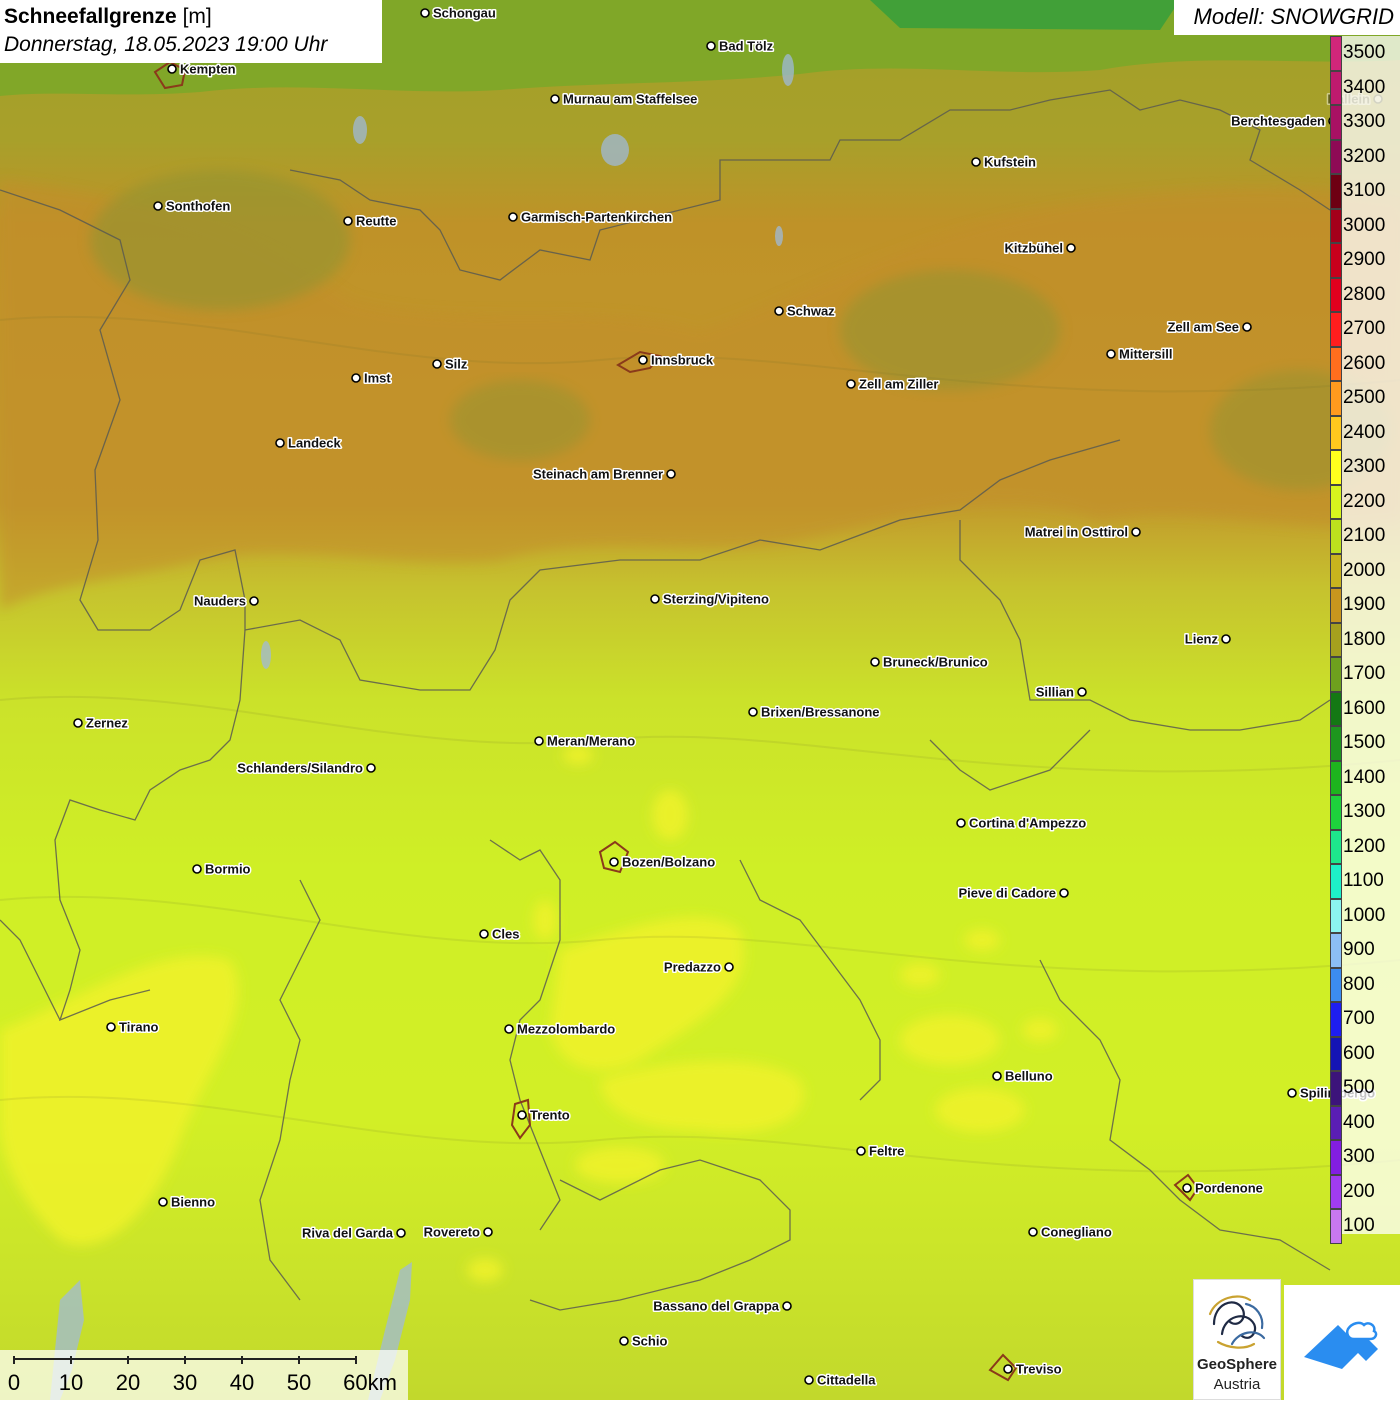  Describe the element at coordinates (1364, 846) in the screenshot. I see `legend-label: 1200` at that location.